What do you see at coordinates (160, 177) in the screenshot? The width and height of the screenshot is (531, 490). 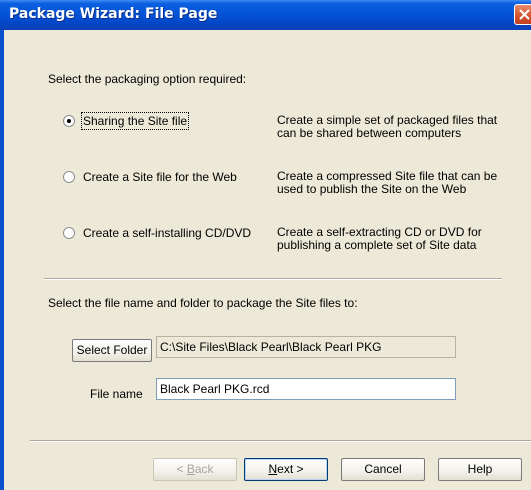 I see `option-label-site-file-web: Create a Site file for the Web` at bounding box center [160, 177].